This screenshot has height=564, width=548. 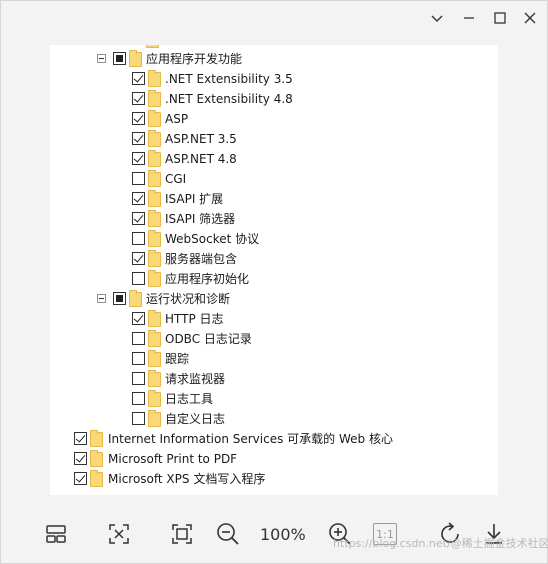 I want to click on tree-group-row: 应用程序开发功能, so click(x=274, y=59).